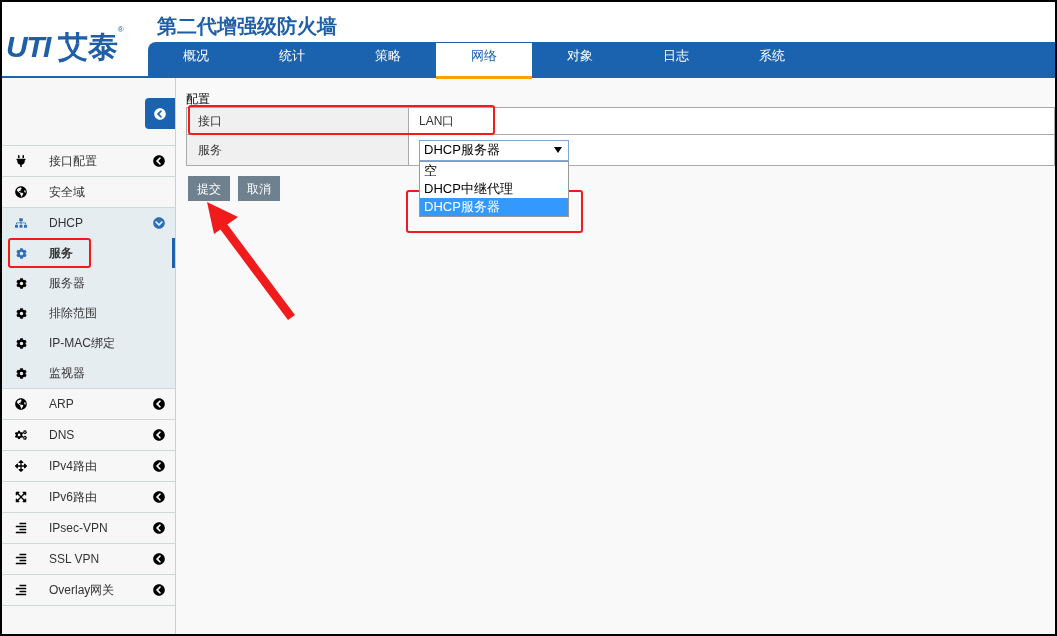  What do you see at coordinates (88, 253) in the screenshot?
I see `sidebar-subitem: 服务` at bounding box center [88, 253].